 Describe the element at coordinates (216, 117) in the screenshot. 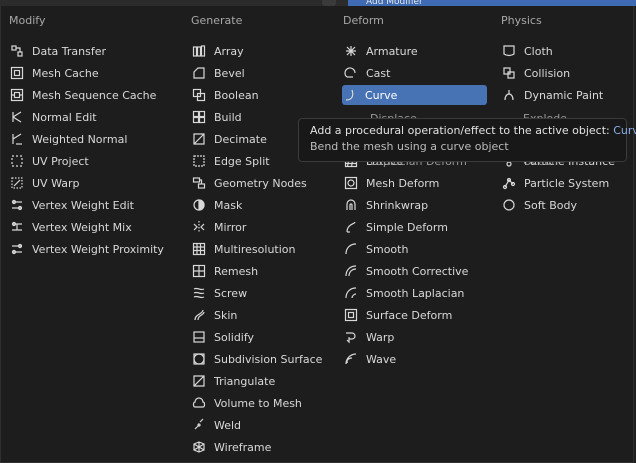

I see `menu-item-build: Build` at that location.